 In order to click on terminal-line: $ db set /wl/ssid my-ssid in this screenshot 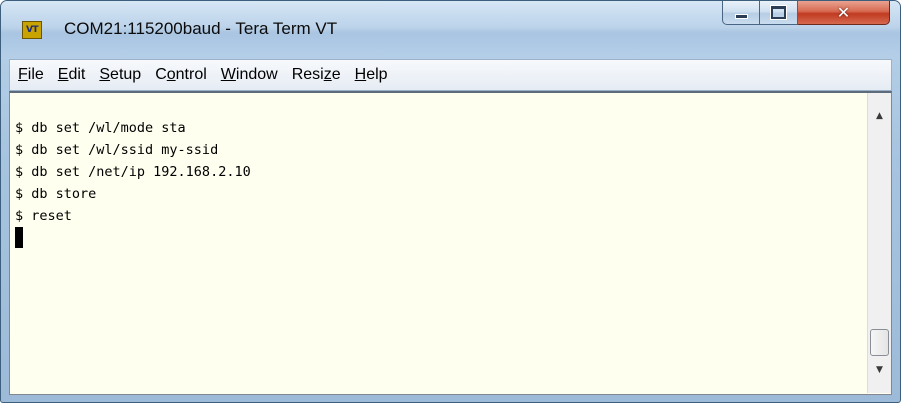, I will do `click(117, 150)`.